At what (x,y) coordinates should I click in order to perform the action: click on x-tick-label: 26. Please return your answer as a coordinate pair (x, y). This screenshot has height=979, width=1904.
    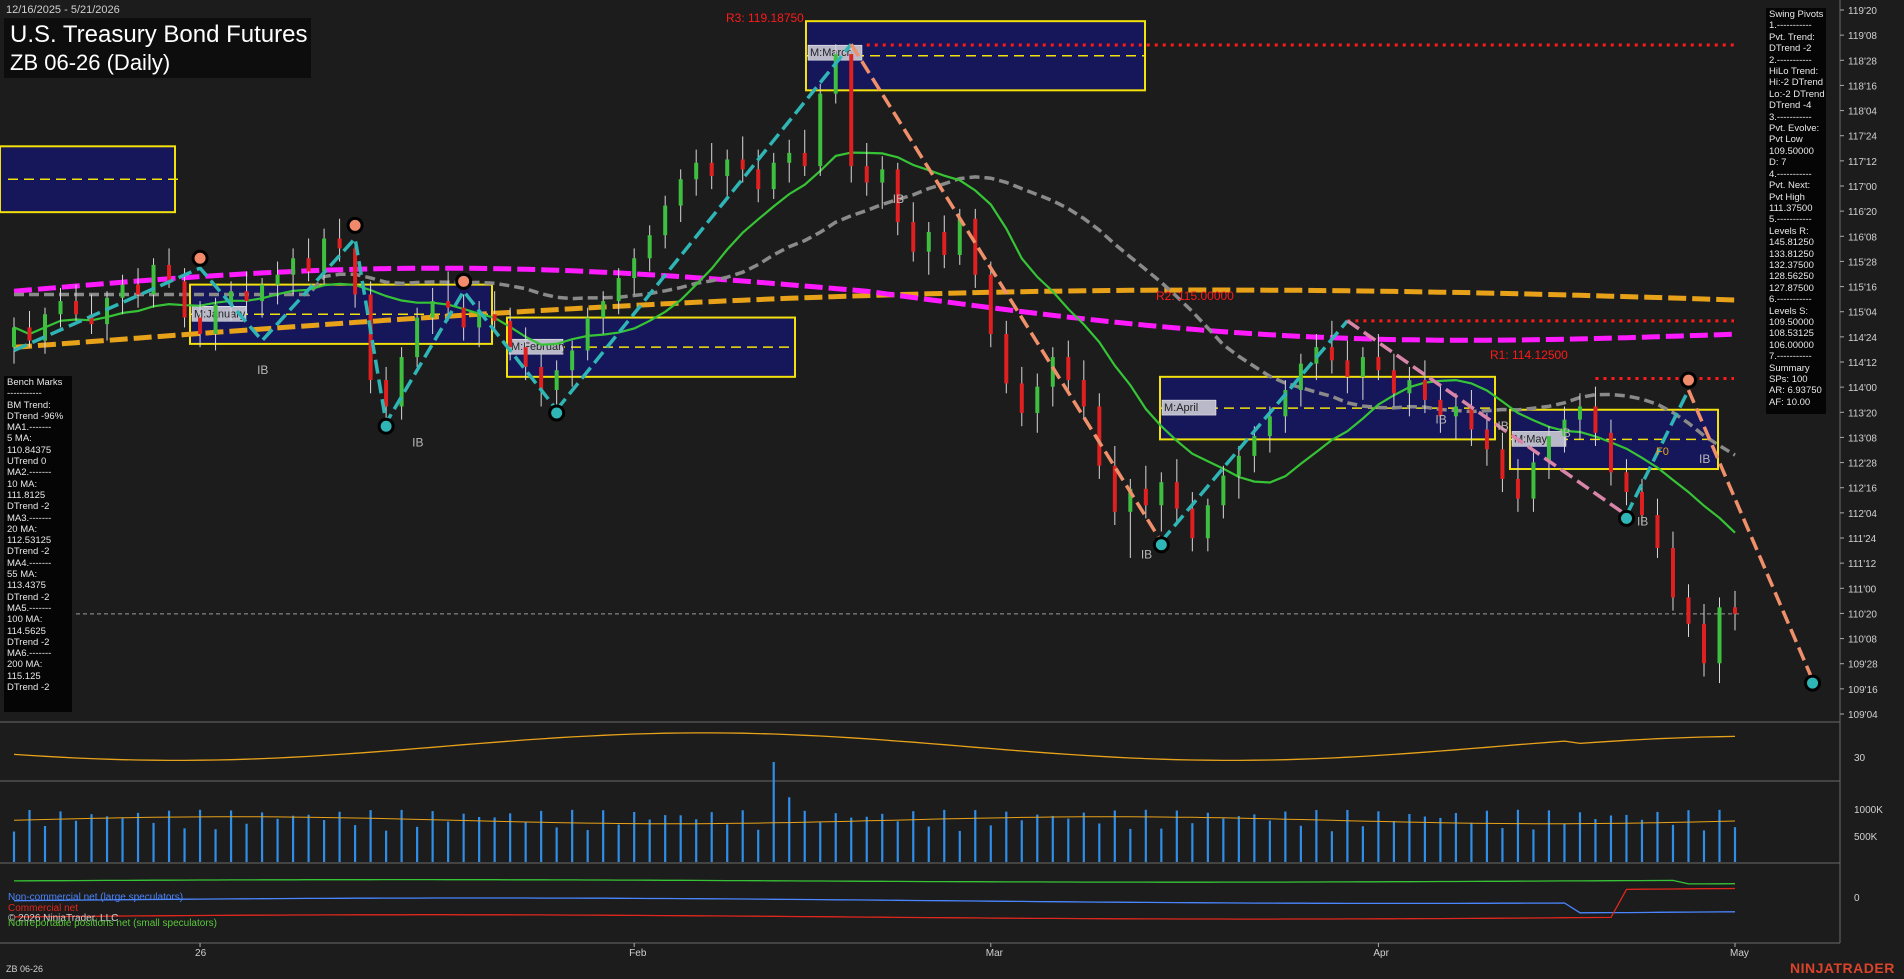
    Looking at the image, I should click on (201, 953).